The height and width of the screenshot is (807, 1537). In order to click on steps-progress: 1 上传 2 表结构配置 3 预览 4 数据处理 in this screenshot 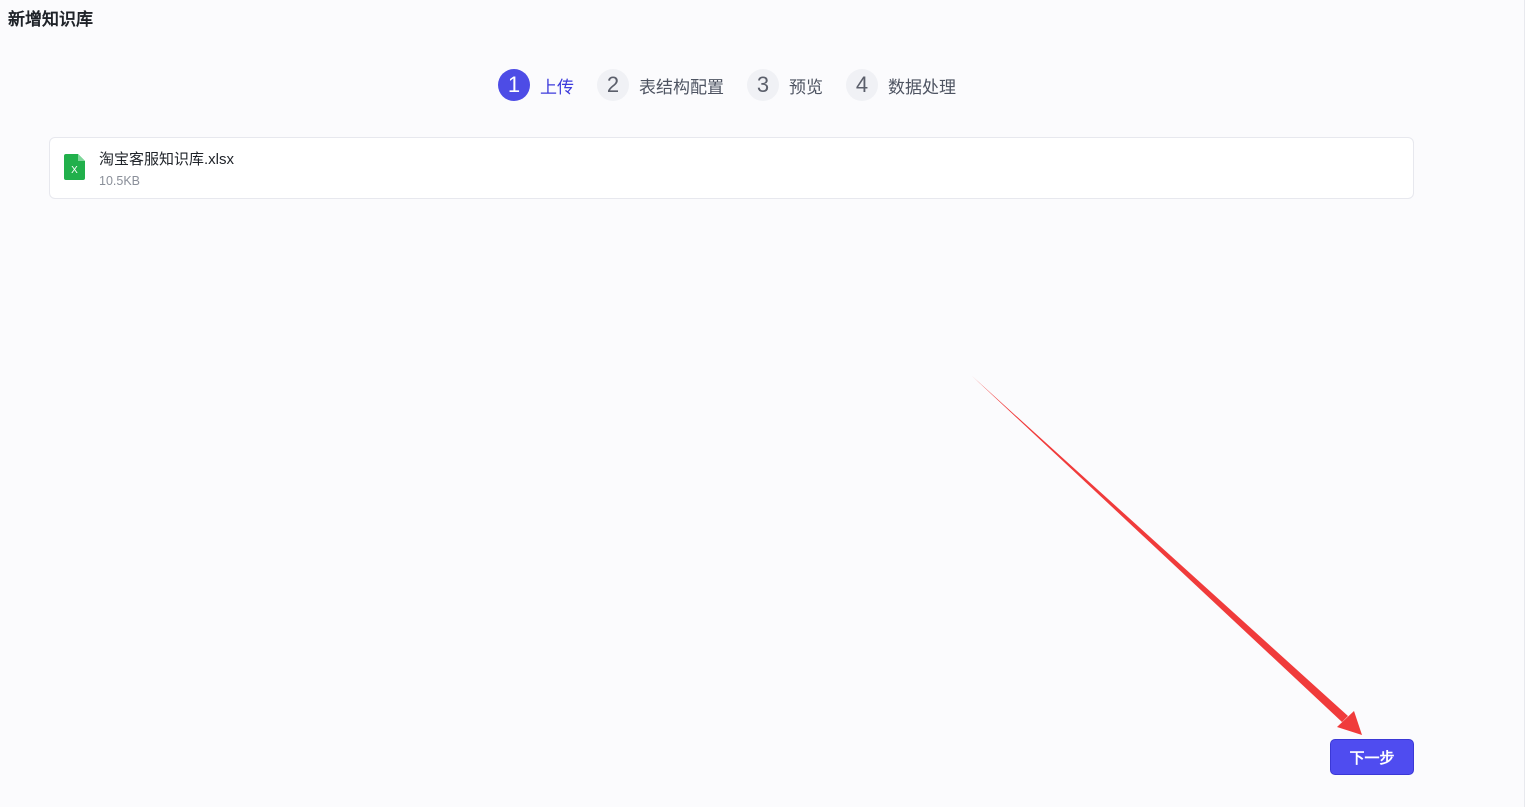, I will do `click(727, 85)`.